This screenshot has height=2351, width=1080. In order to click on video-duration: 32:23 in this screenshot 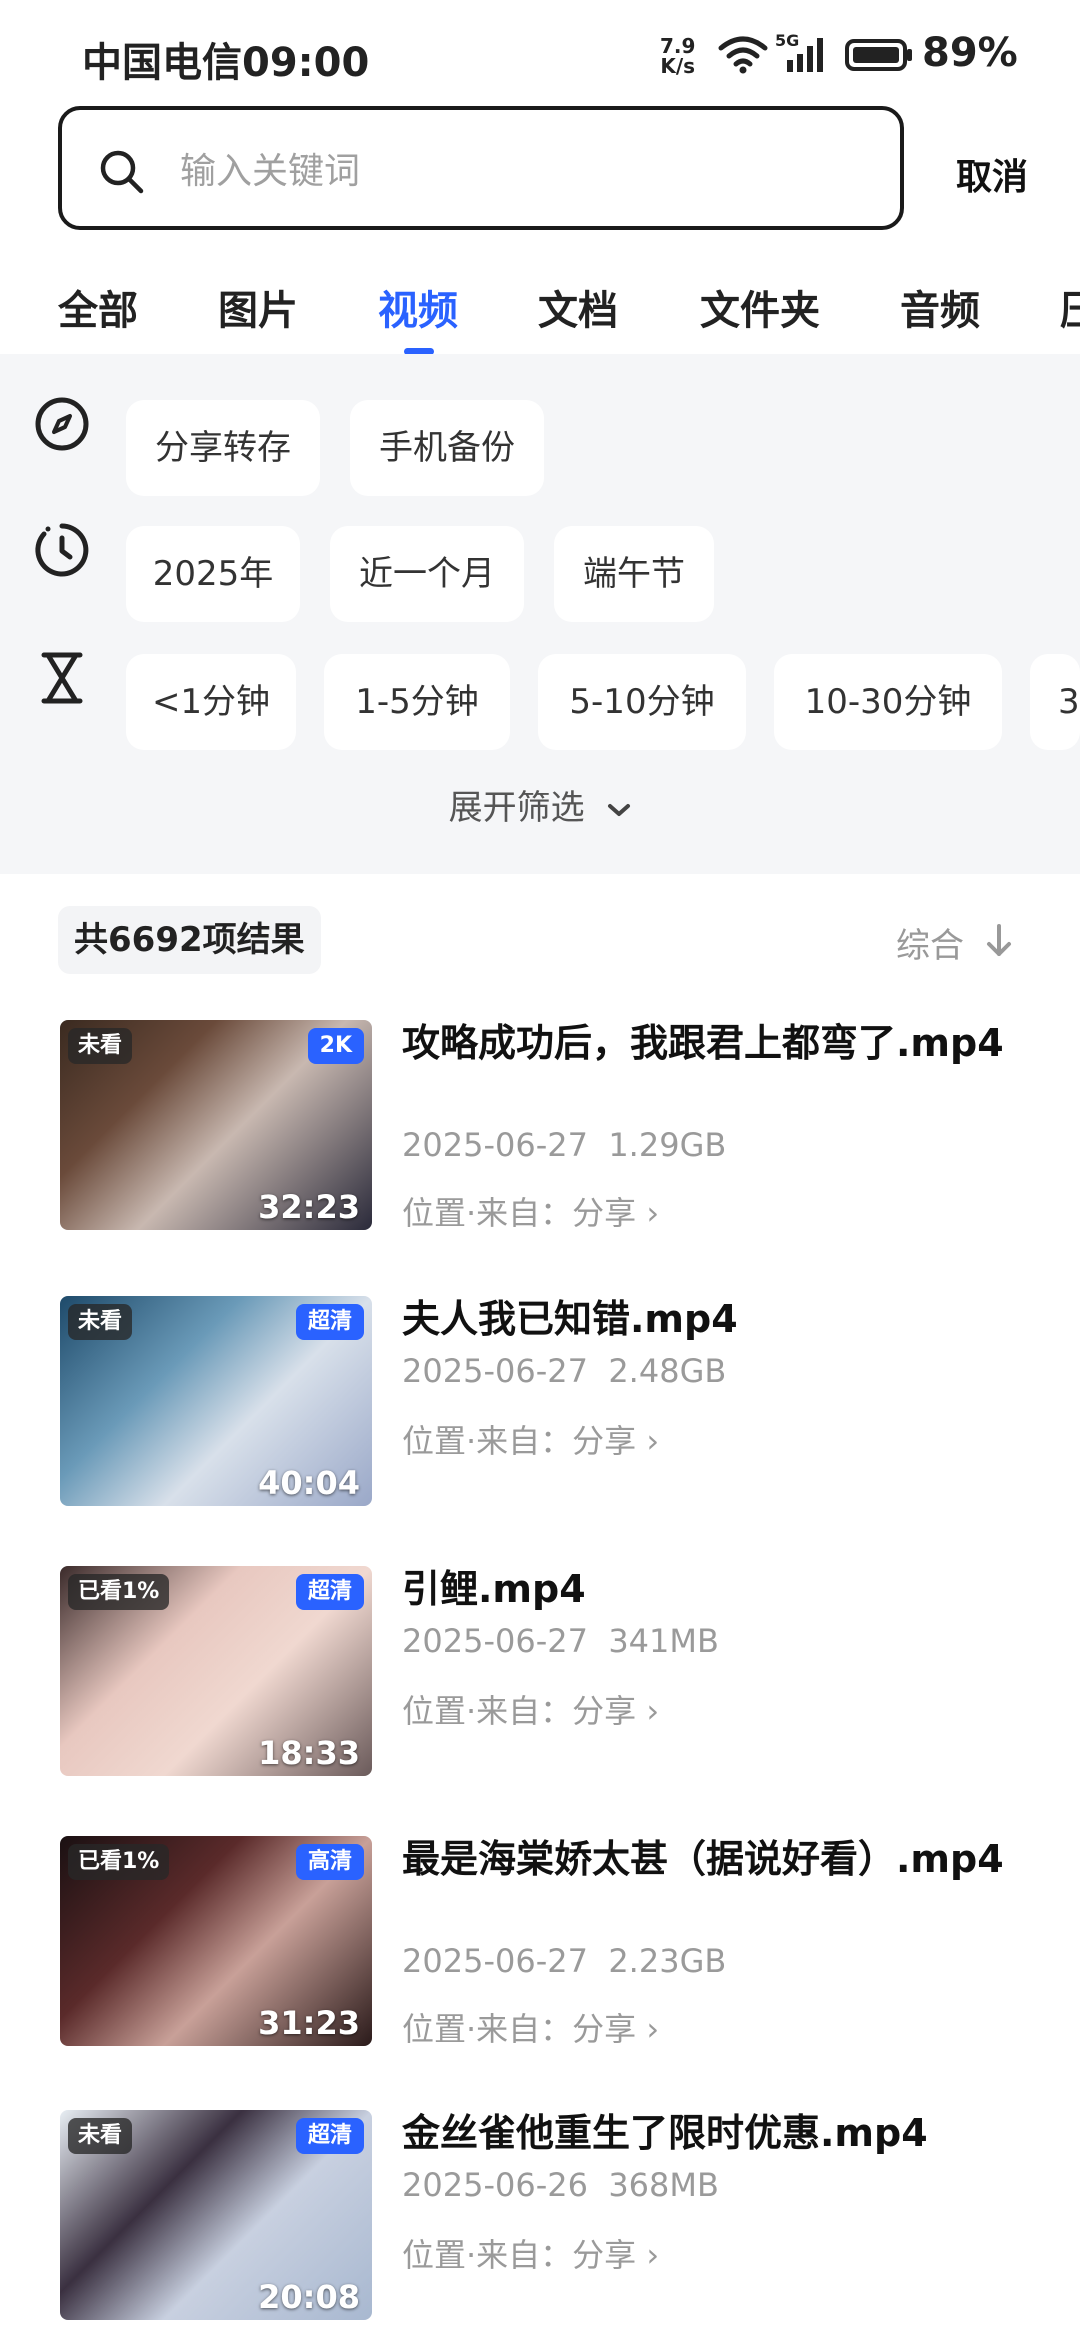, I will do `click(309, 1207)`.